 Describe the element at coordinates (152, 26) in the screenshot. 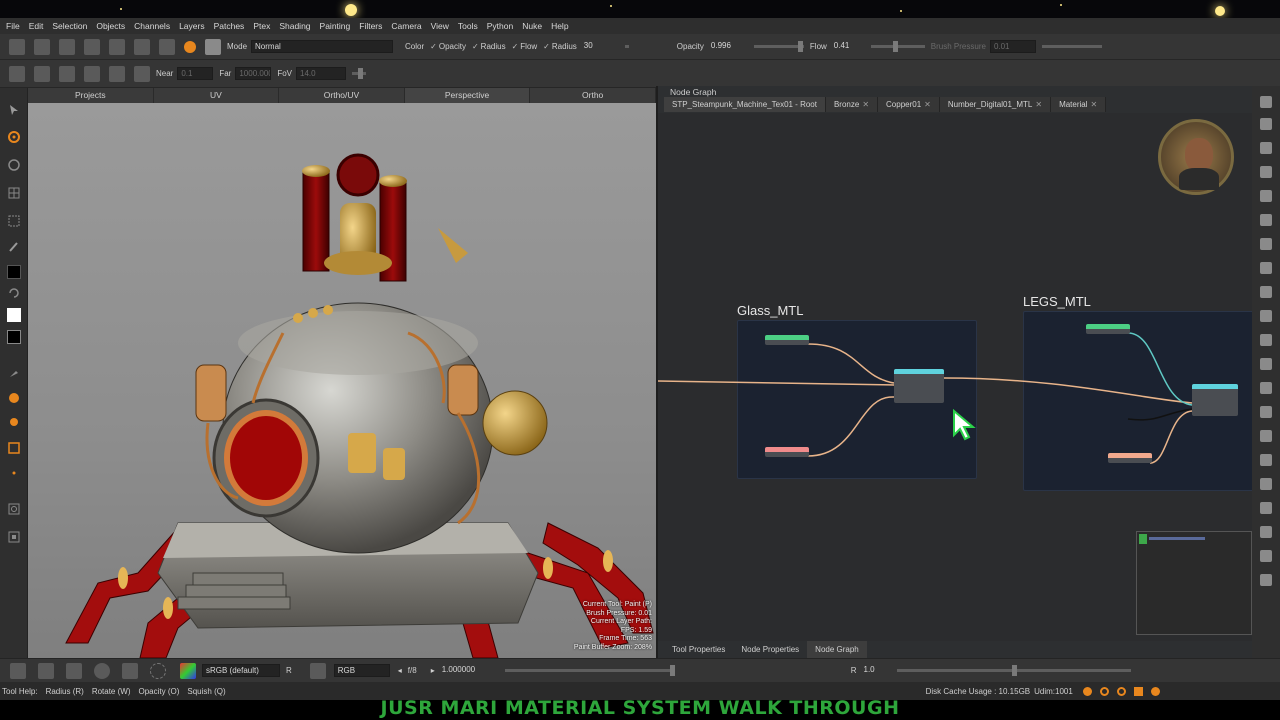

I see `menu-channels: Channels` at that location.